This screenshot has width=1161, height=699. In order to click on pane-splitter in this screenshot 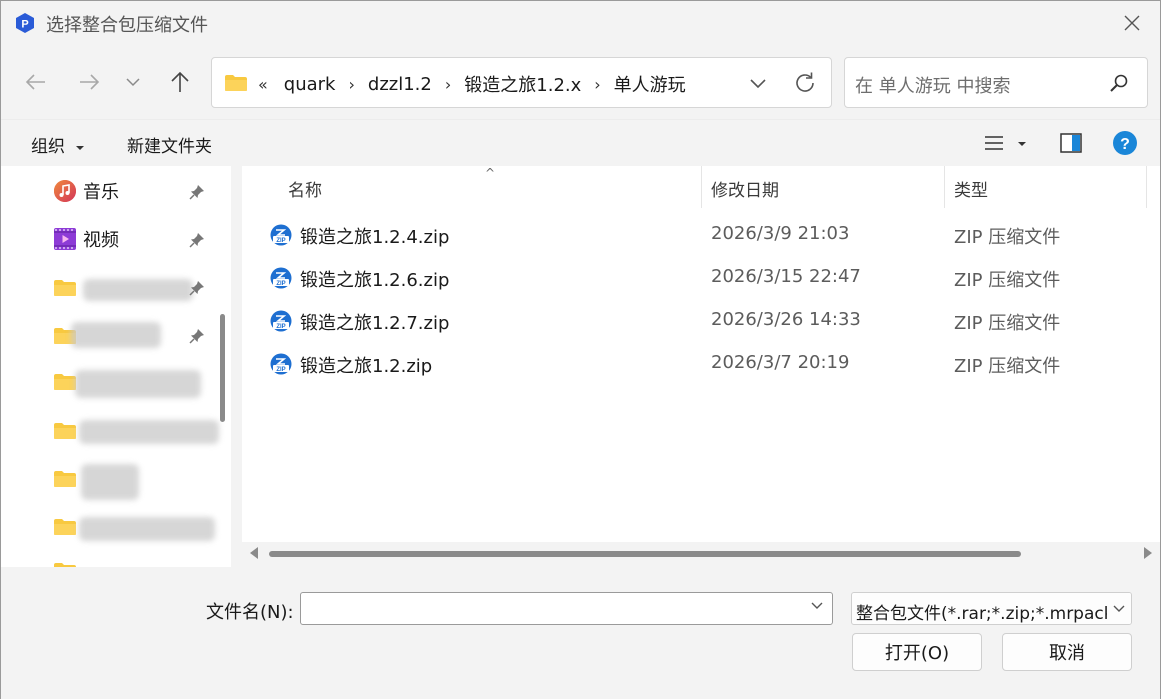, I will do `click(236, 366)`.